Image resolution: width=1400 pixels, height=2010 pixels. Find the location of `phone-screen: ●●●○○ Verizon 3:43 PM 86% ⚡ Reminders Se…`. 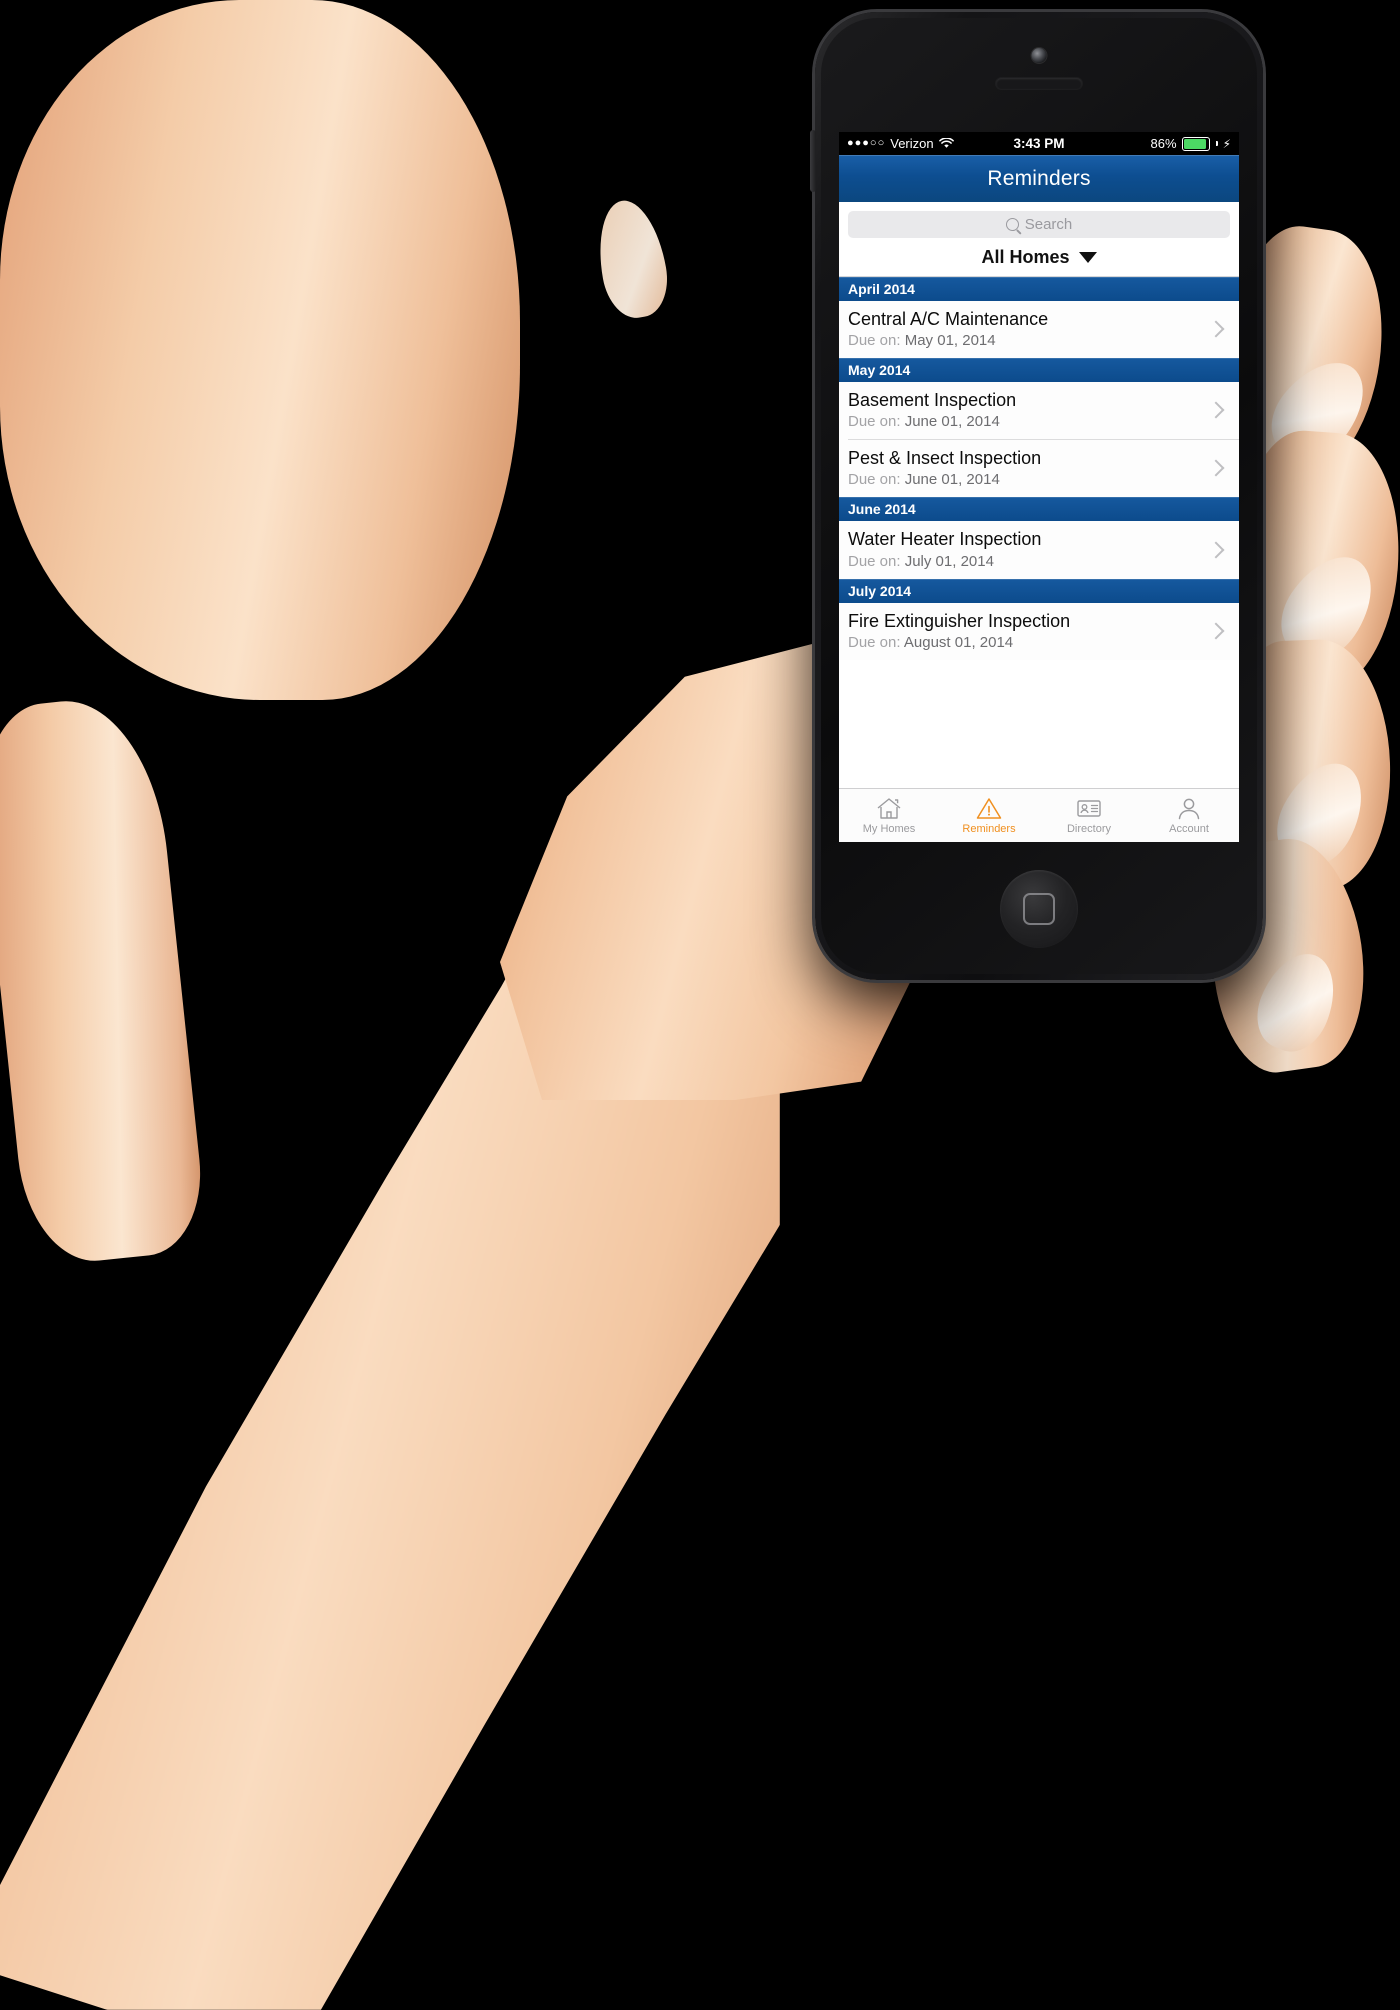

phone-screen: ●●●○○ Verizon 3:43 PM 86% ⚡ Reminders Se… is located at coordinates (1039, 487).